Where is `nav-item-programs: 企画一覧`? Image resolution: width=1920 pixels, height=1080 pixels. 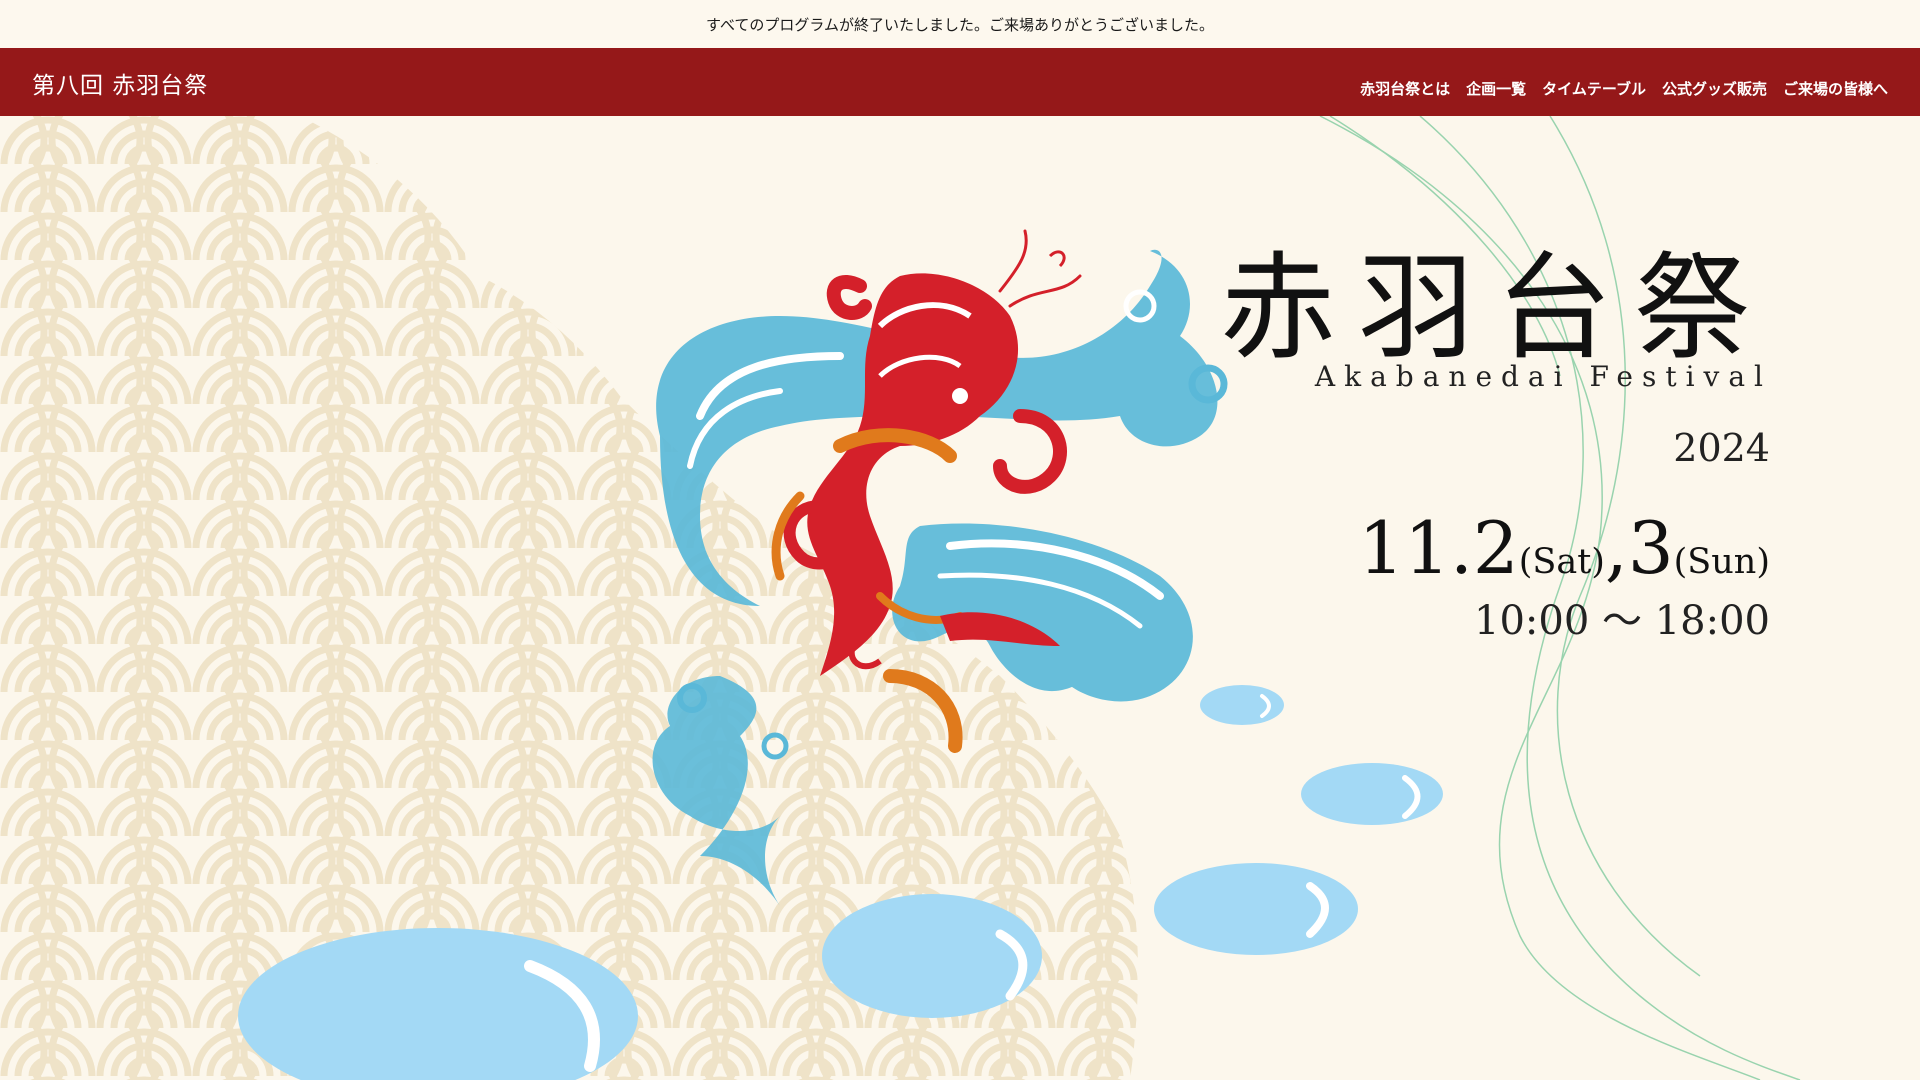
nav-item-programs: 企画一覧 is located at coordinates (1496, 88).